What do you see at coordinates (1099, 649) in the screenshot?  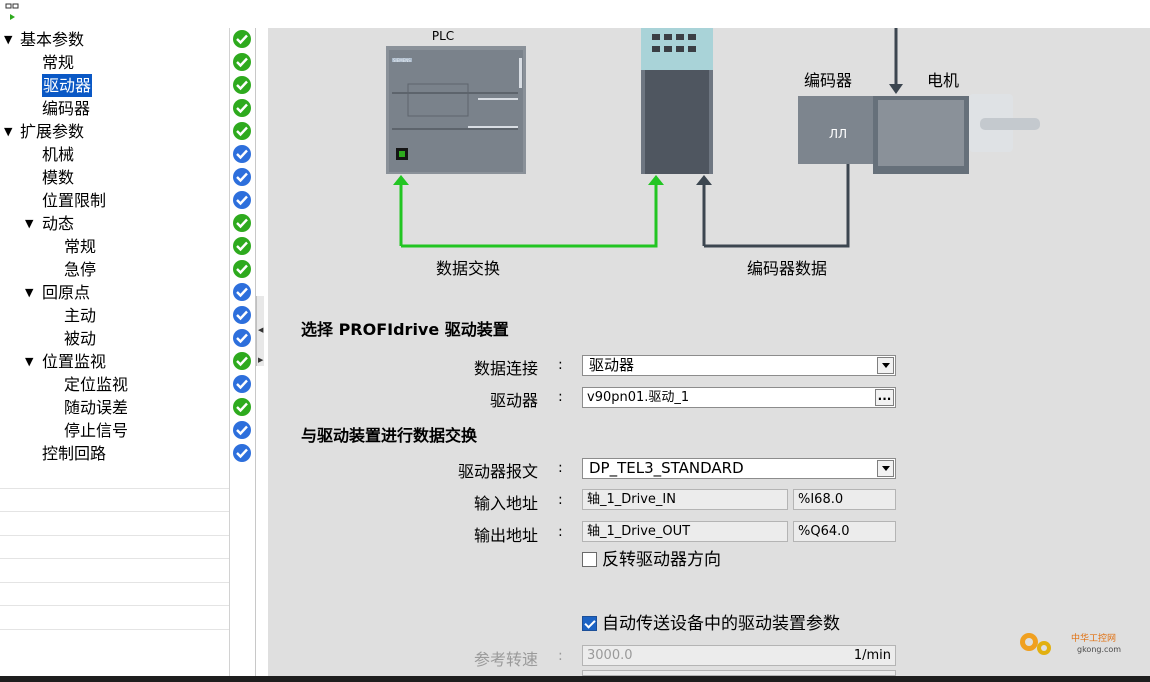 I see `watermark-site: gkong.com` at bounding box center [1099, 649].